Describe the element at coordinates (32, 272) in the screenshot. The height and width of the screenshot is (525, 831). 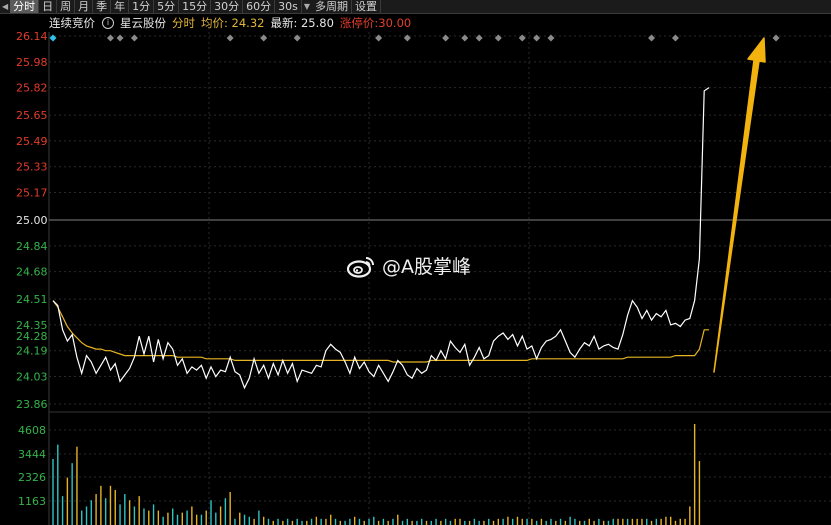
I see `price-tick-label: 24.68` at that location.